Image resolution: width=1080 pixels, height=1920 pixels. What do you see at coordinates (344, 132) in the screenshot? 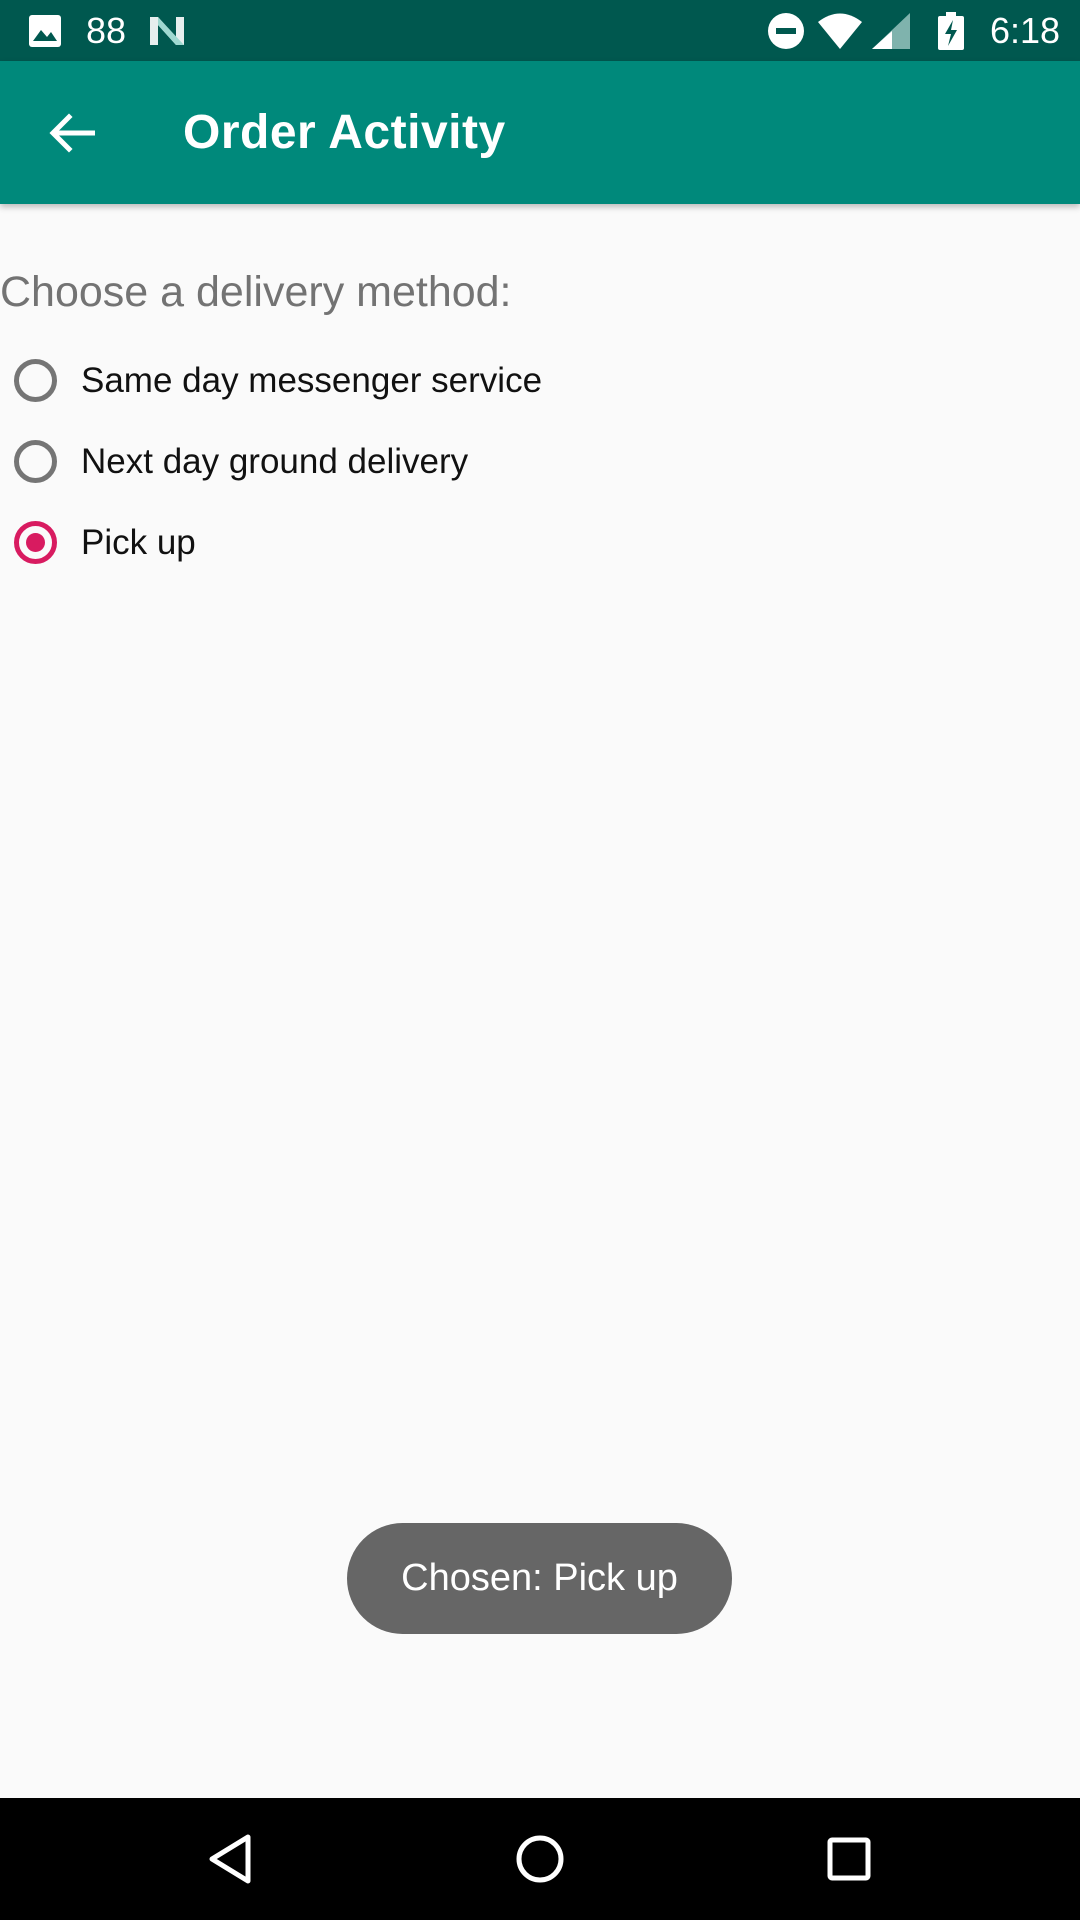
I see `page-title: Order Activity` at bounding box center [344, 132].